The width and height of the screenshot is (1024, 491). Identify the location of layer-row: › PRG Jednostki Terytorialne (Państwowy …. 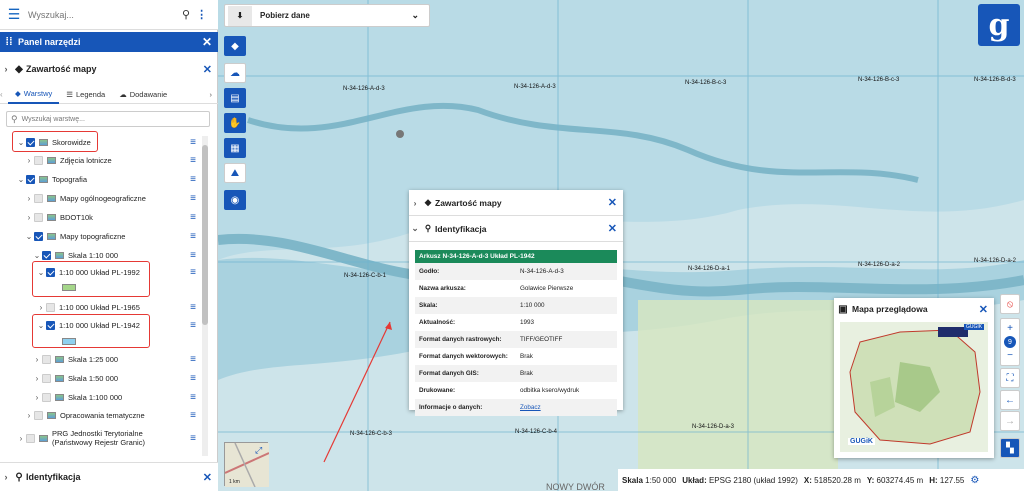
(100, 438).